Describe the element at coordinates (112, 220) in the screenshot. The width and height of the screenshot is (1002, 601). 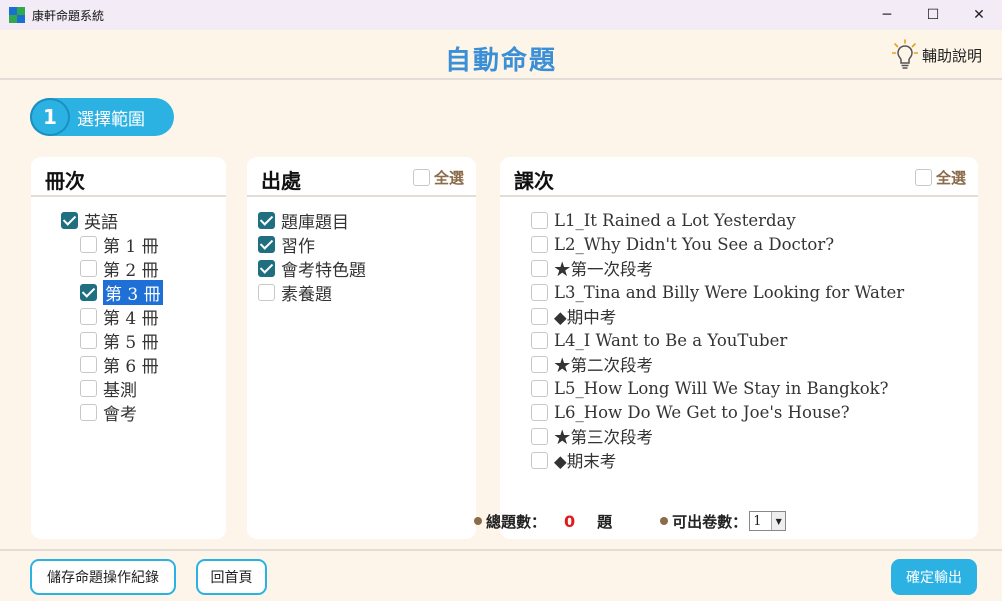
I see `volume-root-item: 英語` at that location.